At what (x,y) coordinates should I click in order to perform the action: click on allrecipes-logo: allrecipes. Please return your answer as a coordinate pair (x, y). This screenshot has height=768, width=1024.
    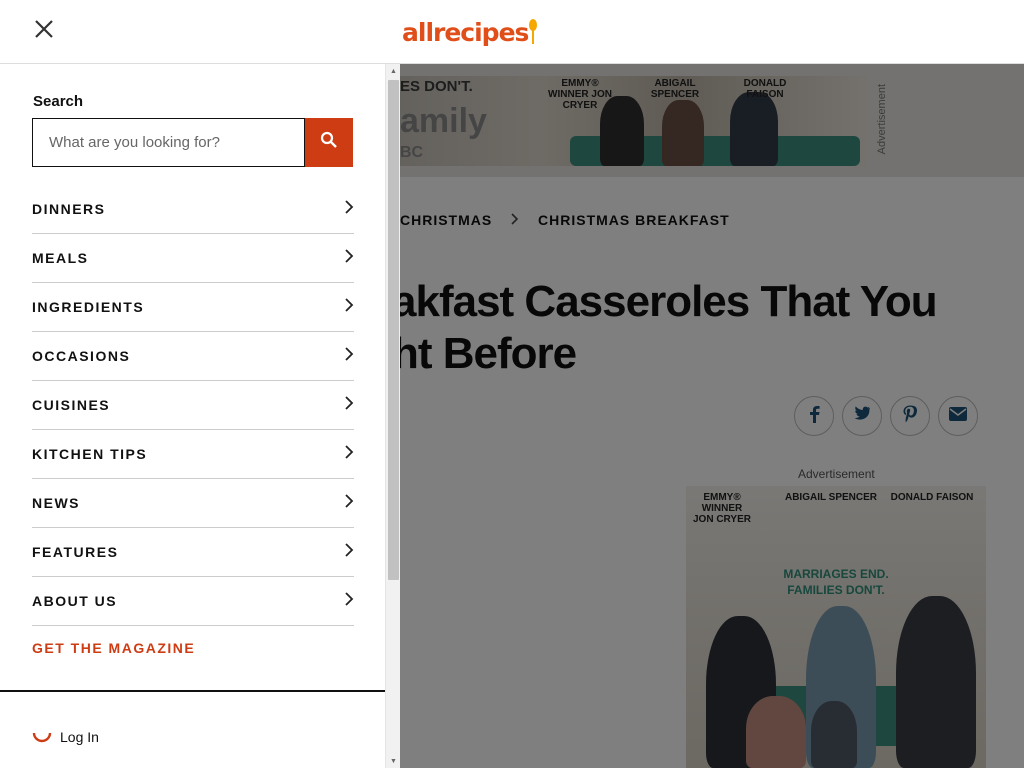
    Looking at the image, I should click on (470, 32).